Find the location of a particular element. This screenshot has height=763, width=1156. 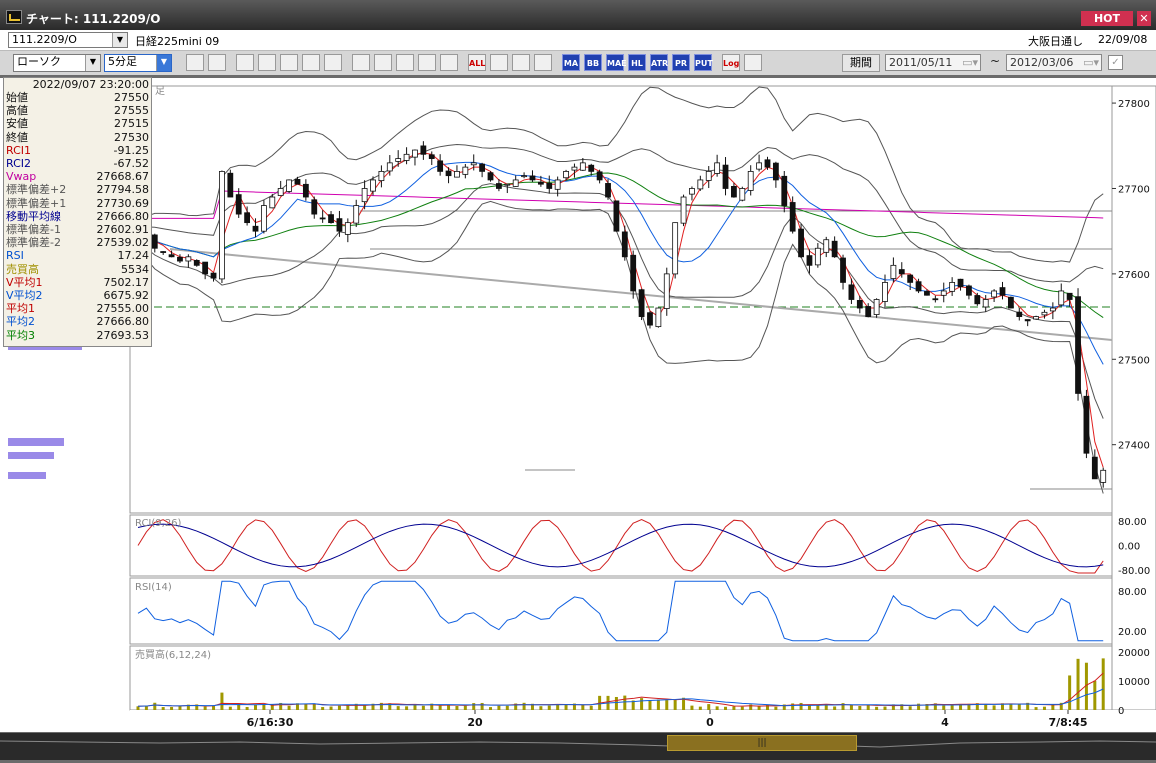

toolbar-settings-icon is located at coordinates (499, 62).